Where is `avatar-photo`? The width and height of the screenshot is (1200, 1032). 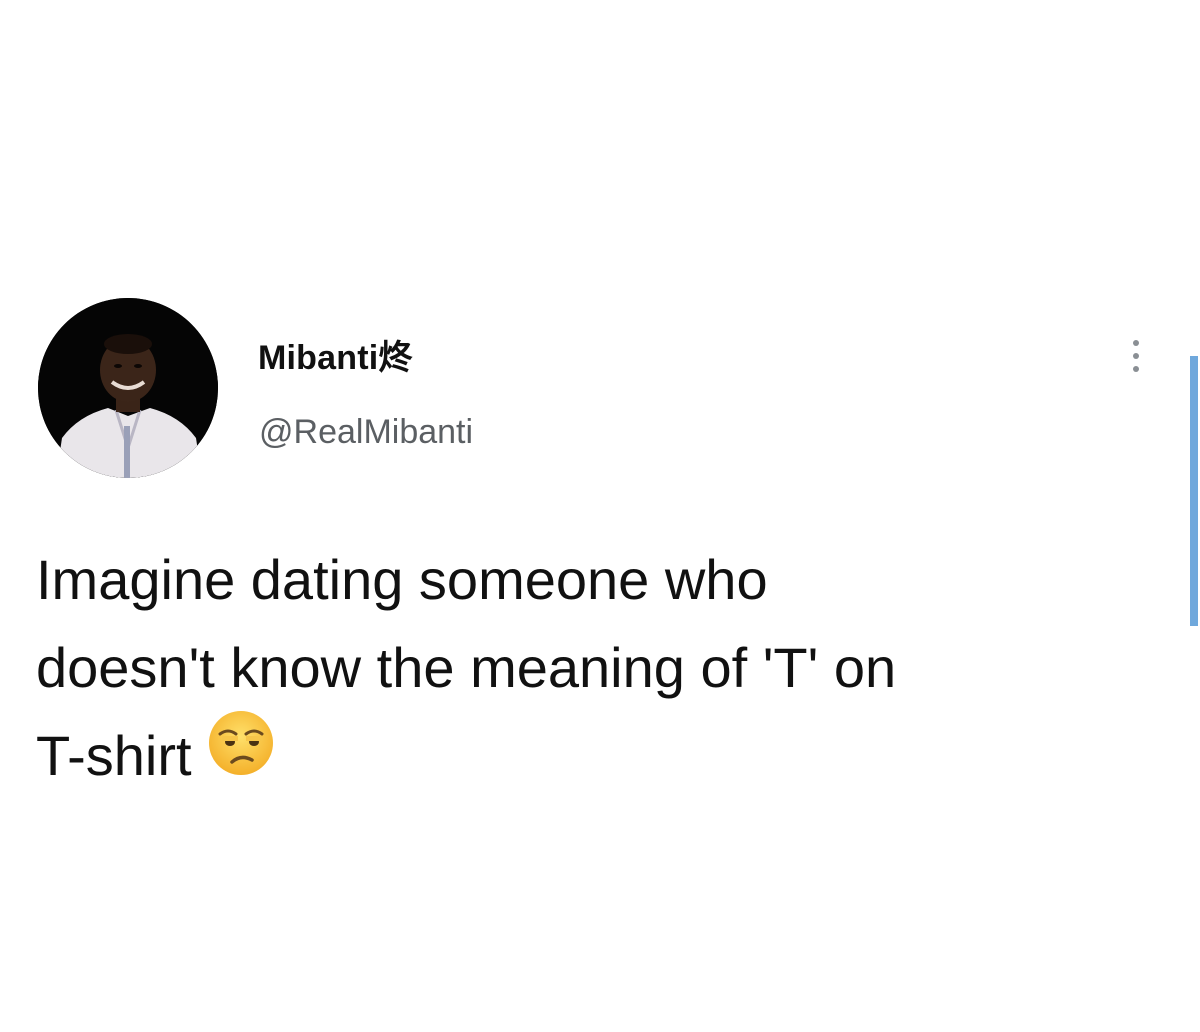 avatar-photo is located at coordinates (128, 388).